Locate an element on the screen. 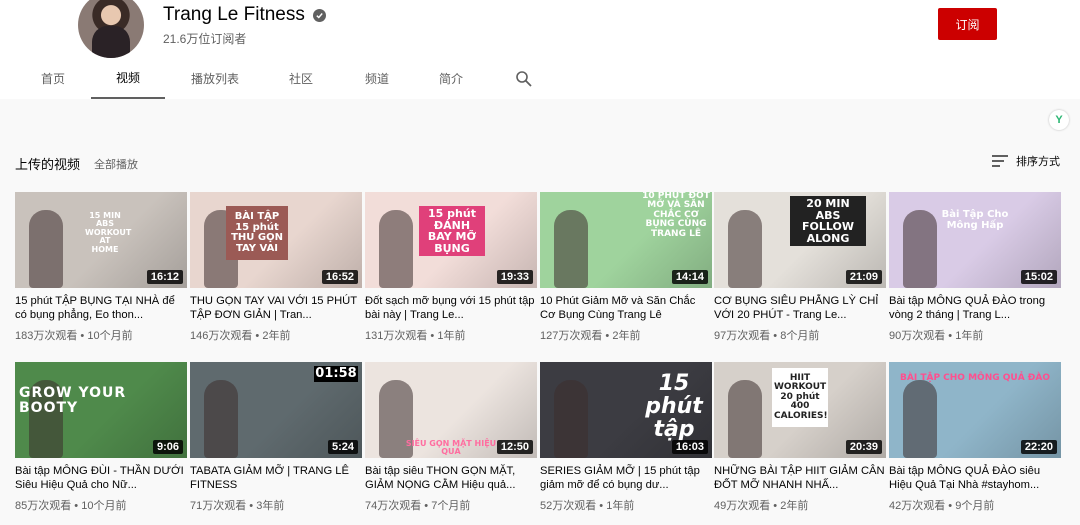 Image resolution: width=1080 pixels, height=525 pixels. video-thumbnail: HIIT WORKOUT 20 phút 400 CALORIES! 20:39 is located at coordinates (800, 410).